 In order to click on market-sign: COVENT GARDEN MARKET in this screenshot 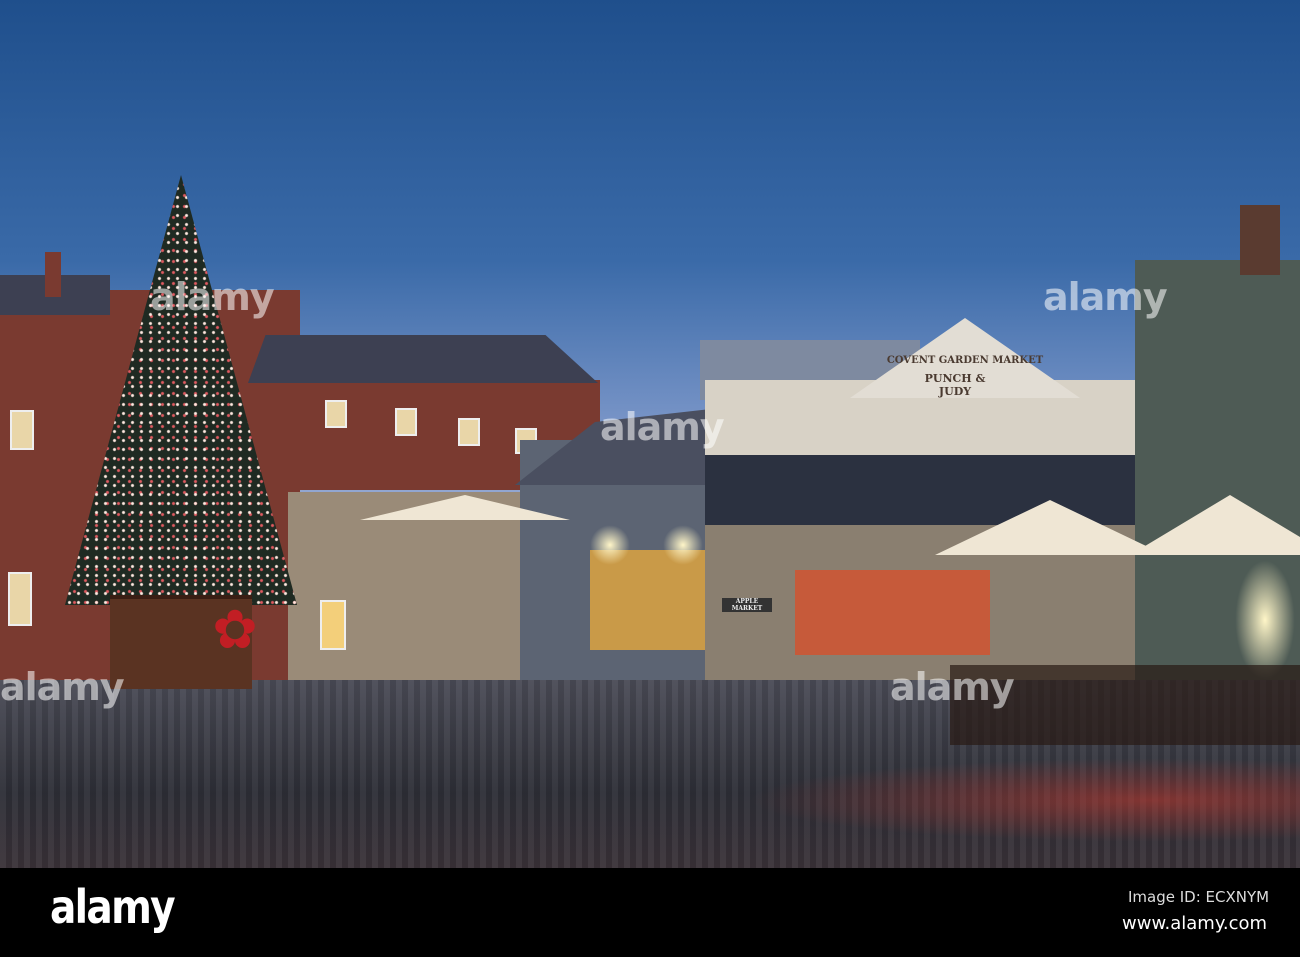, I will do `click(965, 360)`.